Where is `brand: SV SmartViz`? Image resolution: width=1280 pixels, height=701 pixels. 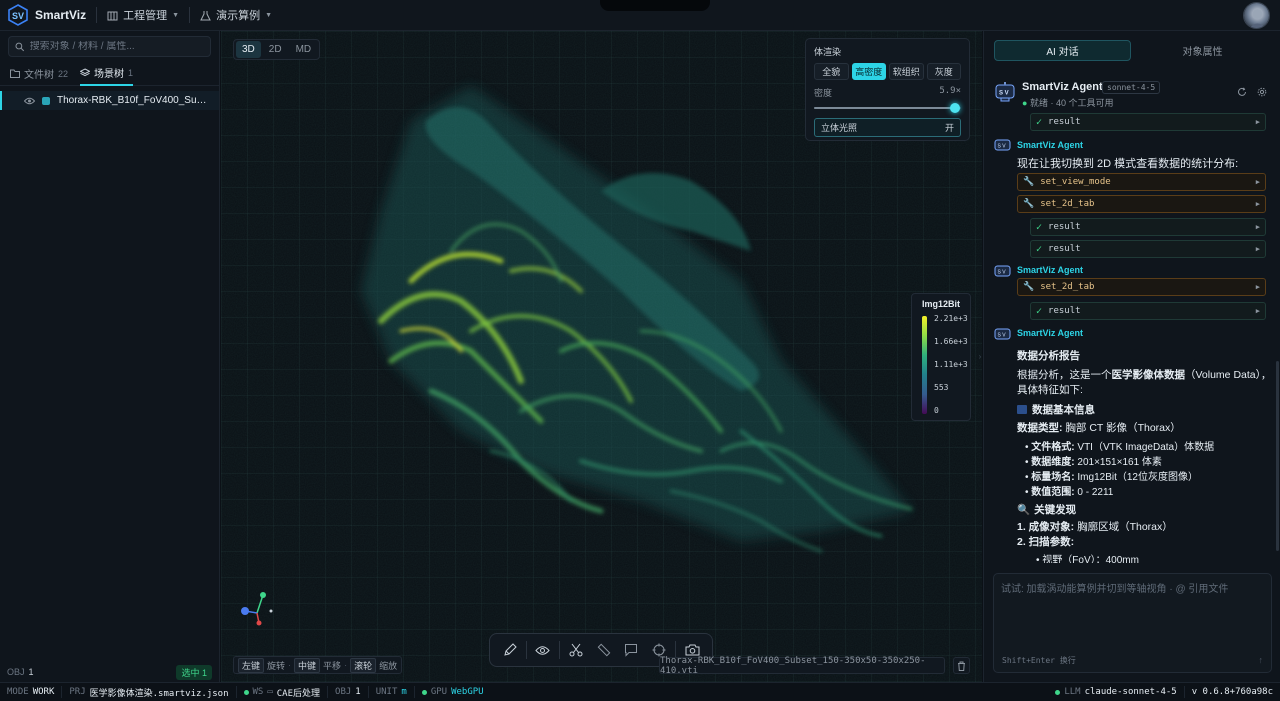 brand: SV SmartViz is located at coordinates (46, 15).